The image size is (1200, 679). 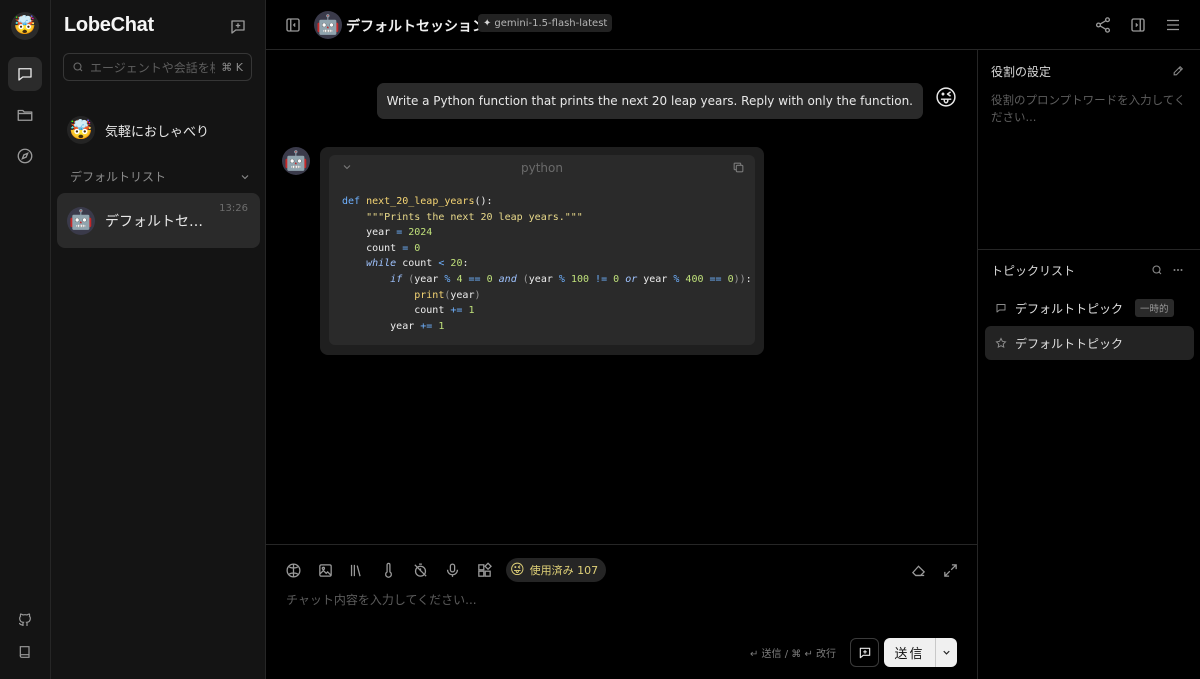 What do you see at coordinates (1033, 271) in the screenshot?
I see `topic-list-title: トピックリスト` at bounding box center [1033, 271].